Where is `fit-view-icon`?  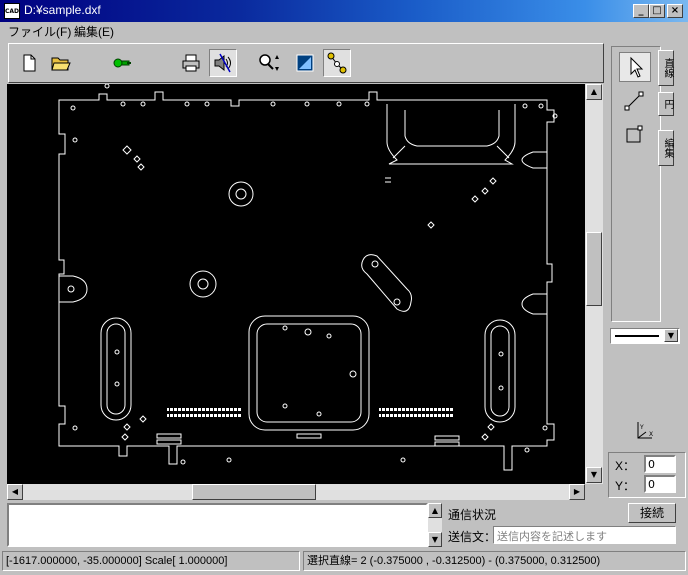 fit-view-icon is located at coordinates (305, 63).